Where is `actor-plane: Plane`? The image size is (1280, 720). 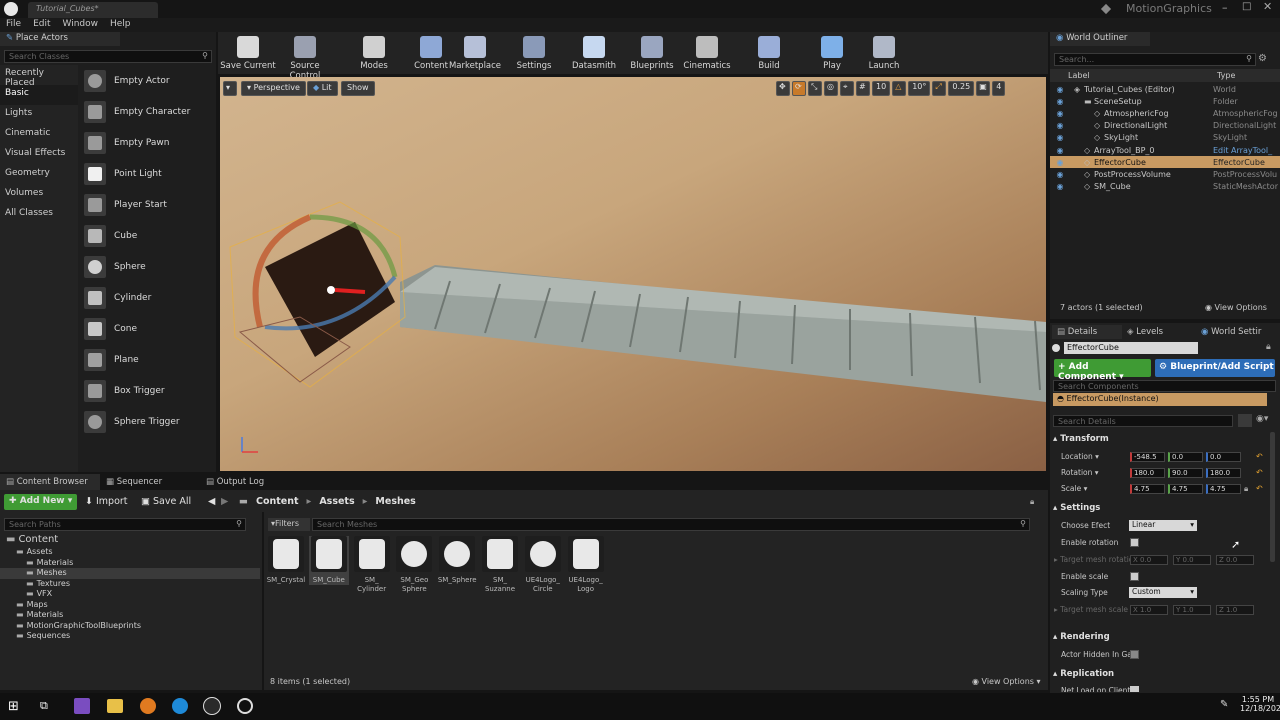 actor-plane: Plane is located at coordinates (148, 359).